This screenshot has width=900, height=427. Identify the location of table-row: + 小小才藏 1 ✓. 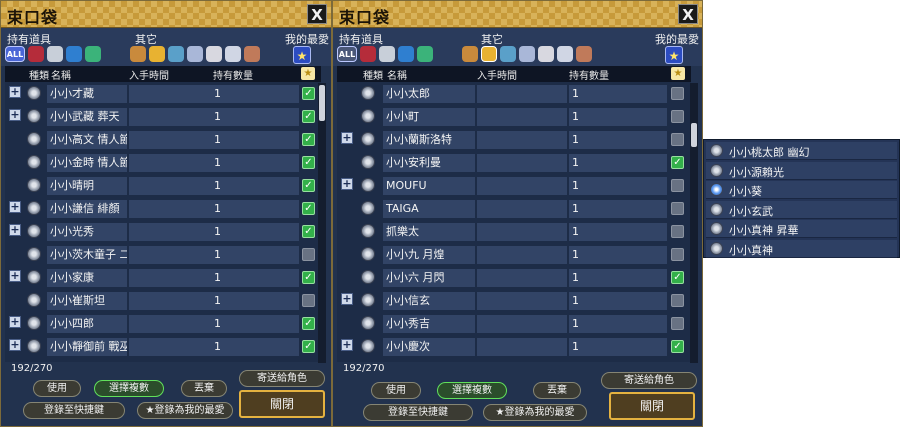
(163, 94).